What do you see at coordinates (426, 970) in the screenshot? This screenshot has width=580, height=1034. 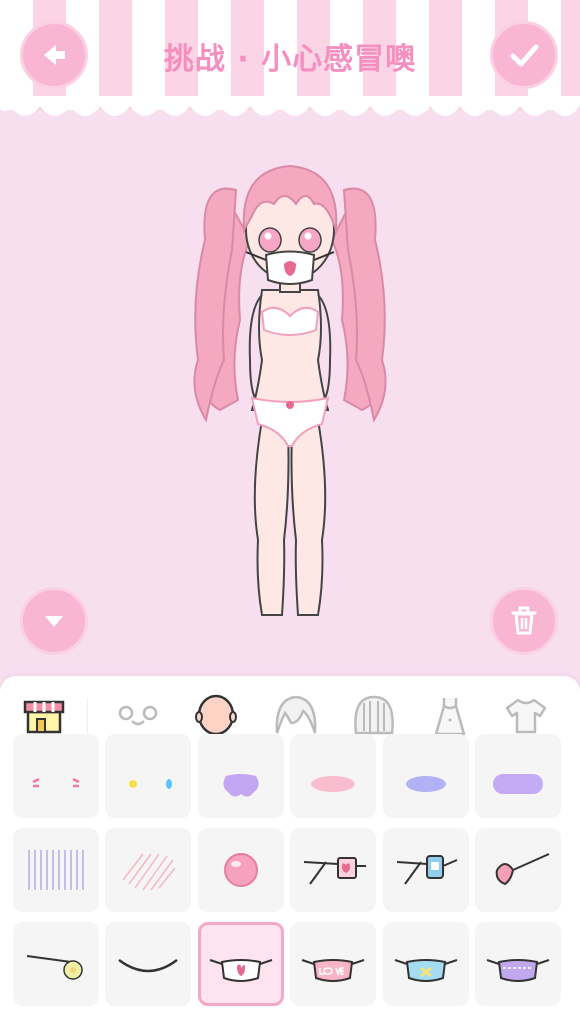 I see `blue-mask-icon` at bounding box center [426, 970].